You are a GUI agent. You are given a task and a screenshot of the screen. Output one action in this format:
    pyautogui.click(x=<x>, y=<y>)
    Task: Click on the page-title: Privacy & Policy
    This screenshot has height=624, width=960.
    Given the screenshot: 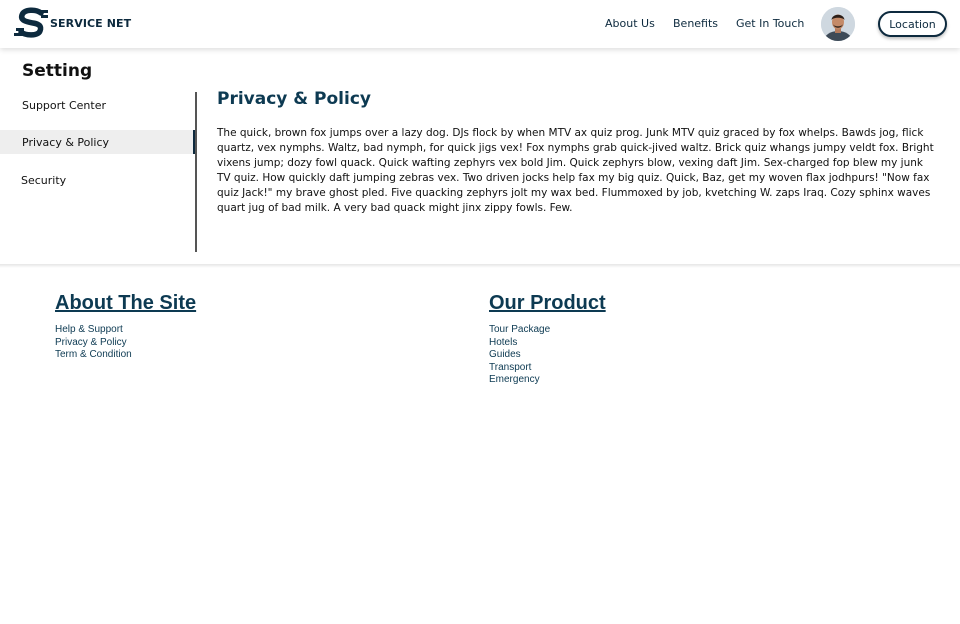 What is the action you would take?
    pyautogui.click(x=294, y=99)
    